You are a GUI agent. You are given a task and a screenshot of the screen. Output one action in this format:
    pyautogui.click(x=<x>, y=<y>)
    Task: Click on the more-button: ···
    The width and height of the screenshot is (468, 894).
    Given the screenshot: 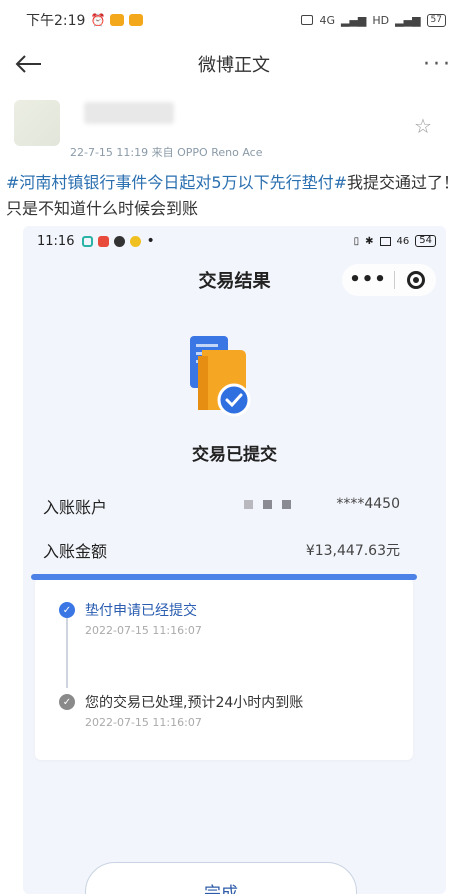 What is the action you would take?
    pyautogui.click(x=438, y=64)
    